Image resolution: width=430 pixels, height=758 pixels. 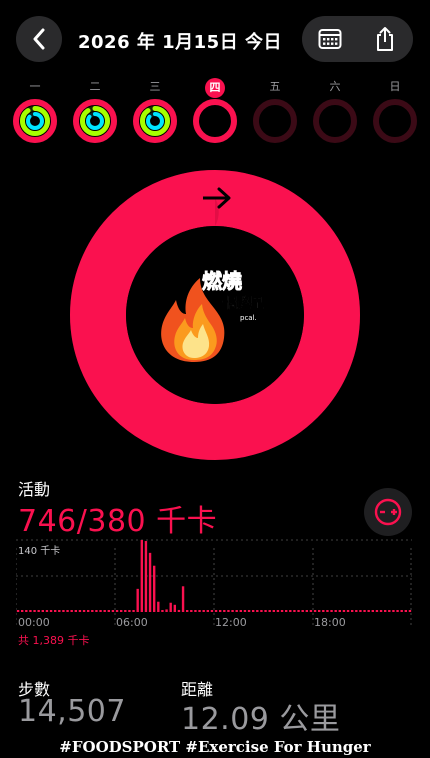 I want to click on back-button, so click(x=39, y=39).